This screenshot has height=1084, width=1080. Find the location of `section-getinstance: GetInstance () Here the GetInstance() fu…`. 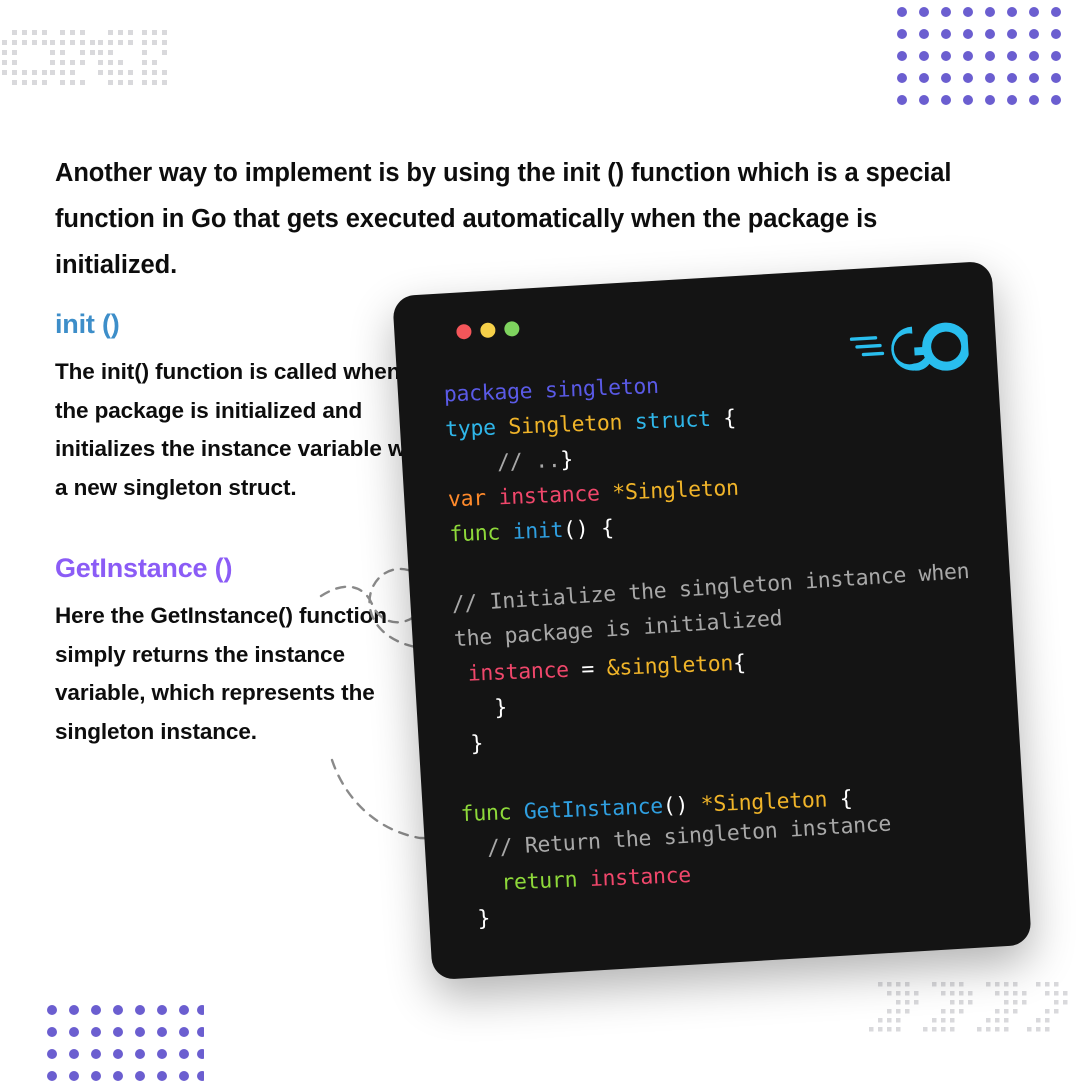

section-getinstance: GetInstance () Here the GetInstance() fu… is located at coordinates (245, 650).